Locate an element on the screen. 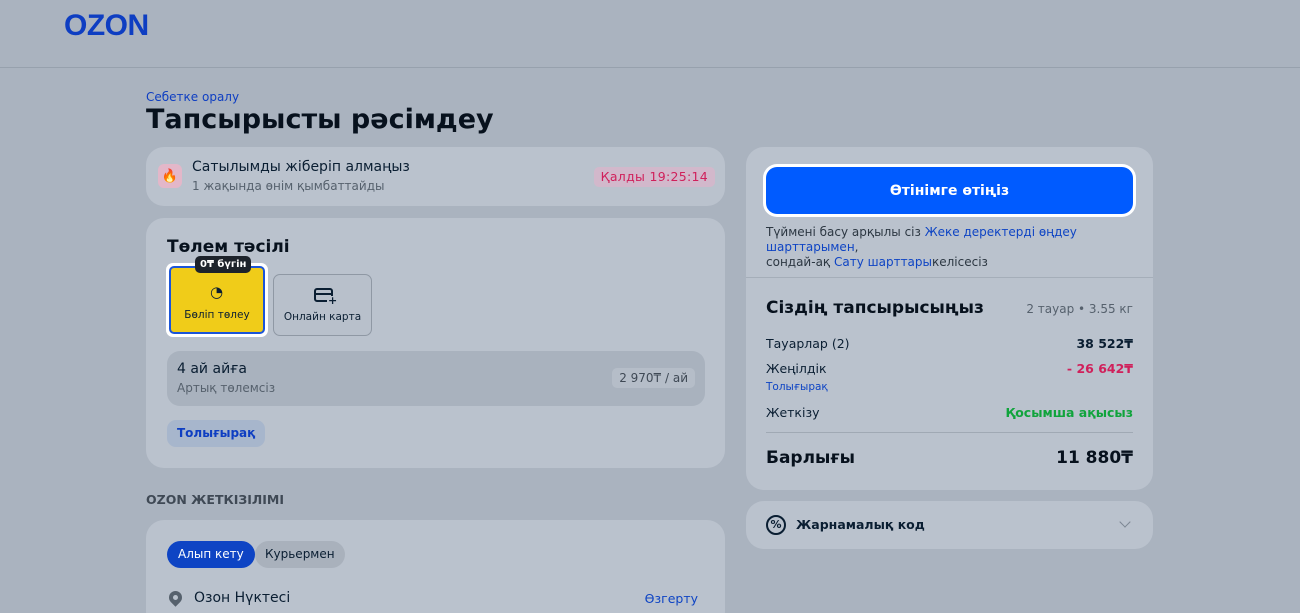  installment-monthly-price: 2 970₸ / ай is located at coordinates (653, 378).